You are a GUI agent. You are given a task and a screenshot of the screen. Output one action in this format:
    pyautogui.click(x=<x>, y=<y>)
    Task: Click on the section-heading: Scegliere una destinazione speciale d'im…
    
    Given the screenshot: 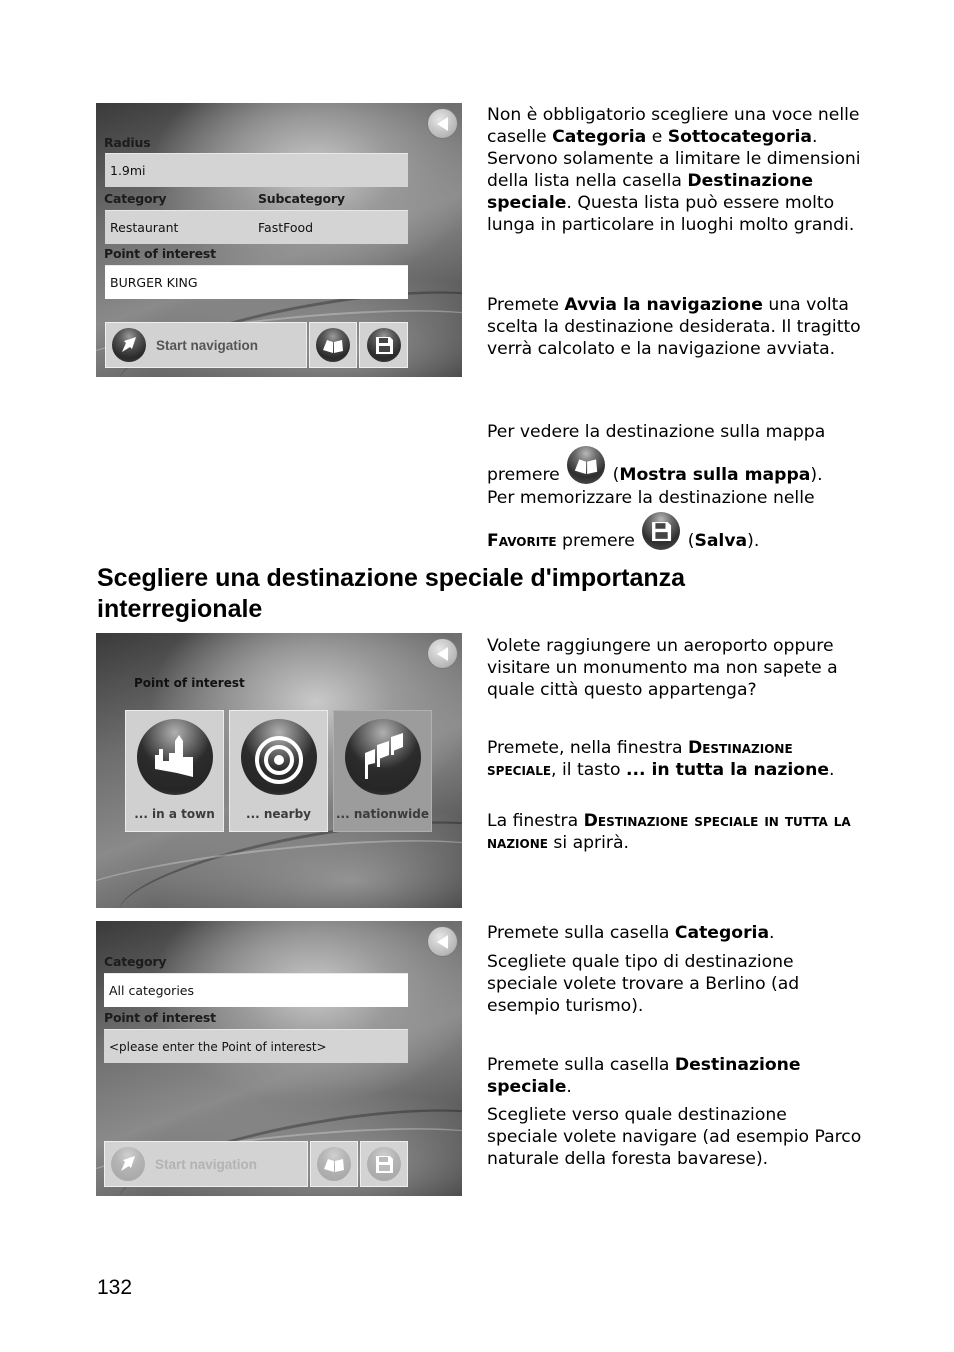 What is the action you would take?
    pyautogui.click(x=391, y=593)
    